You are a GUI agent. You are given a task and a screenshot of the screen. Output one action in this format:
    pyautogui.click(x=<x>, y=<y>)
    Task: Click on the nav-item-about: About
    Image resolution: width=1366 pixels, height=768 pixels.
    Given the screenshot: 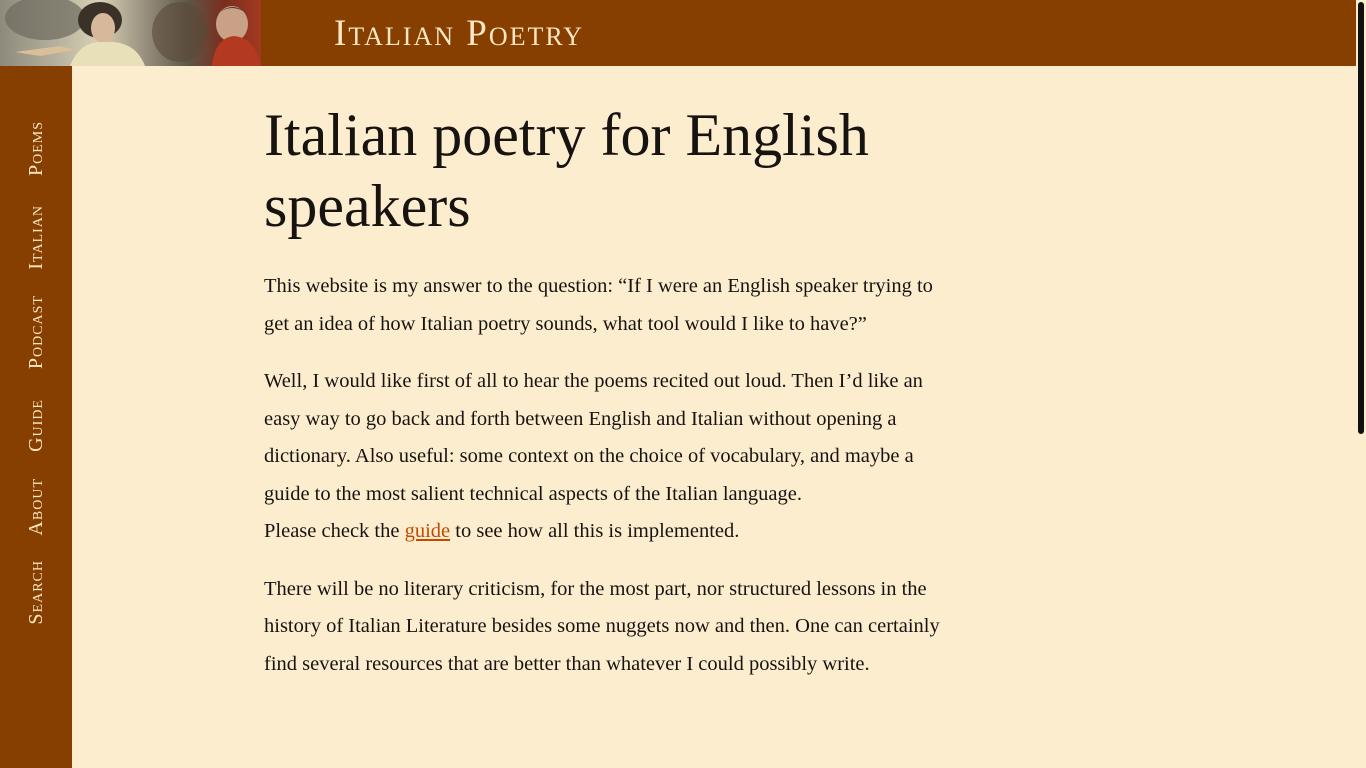 What is the action you would take?
    pyautogui.click(x=36, y=507)
    